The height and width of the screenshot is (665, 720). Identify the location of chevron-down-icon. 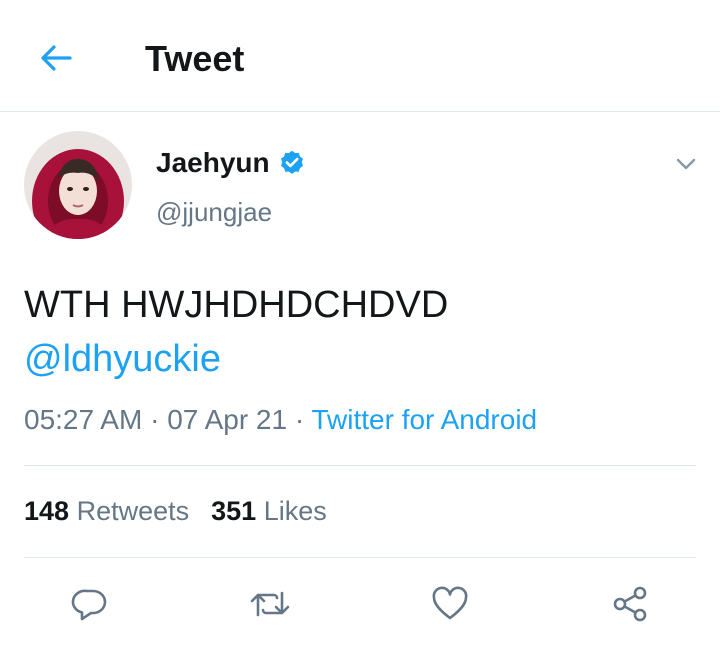
(686, 164).